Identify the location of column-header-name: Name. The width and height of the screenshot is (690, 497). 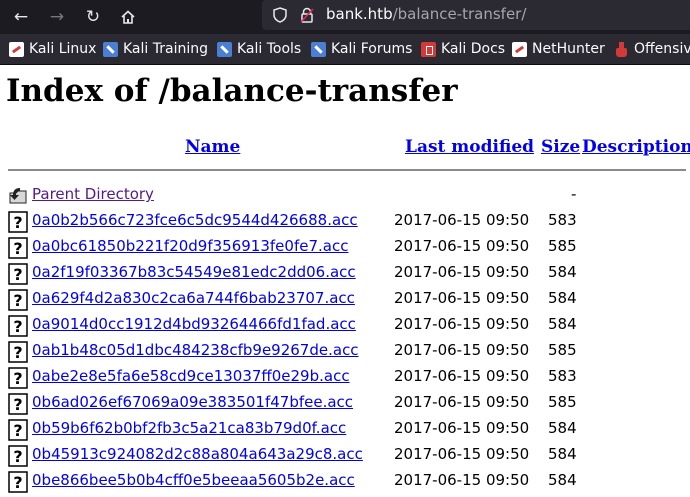
(212, 147).